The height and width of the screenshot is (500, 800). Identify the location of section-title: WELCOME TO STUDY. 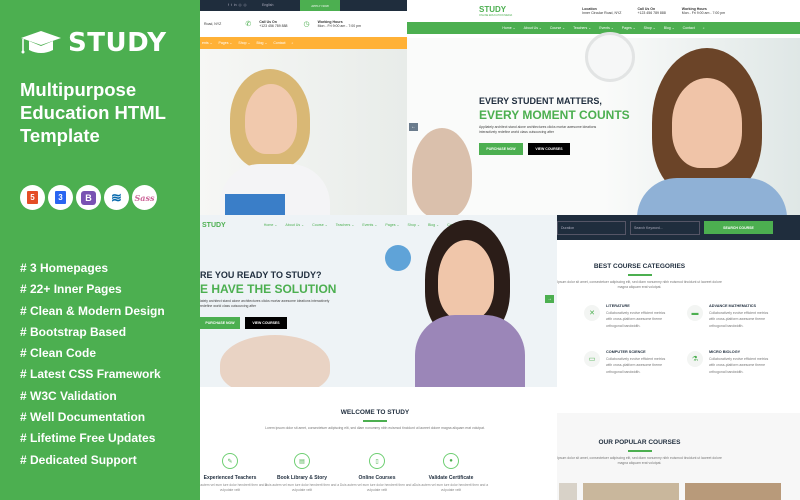
(375, 412).